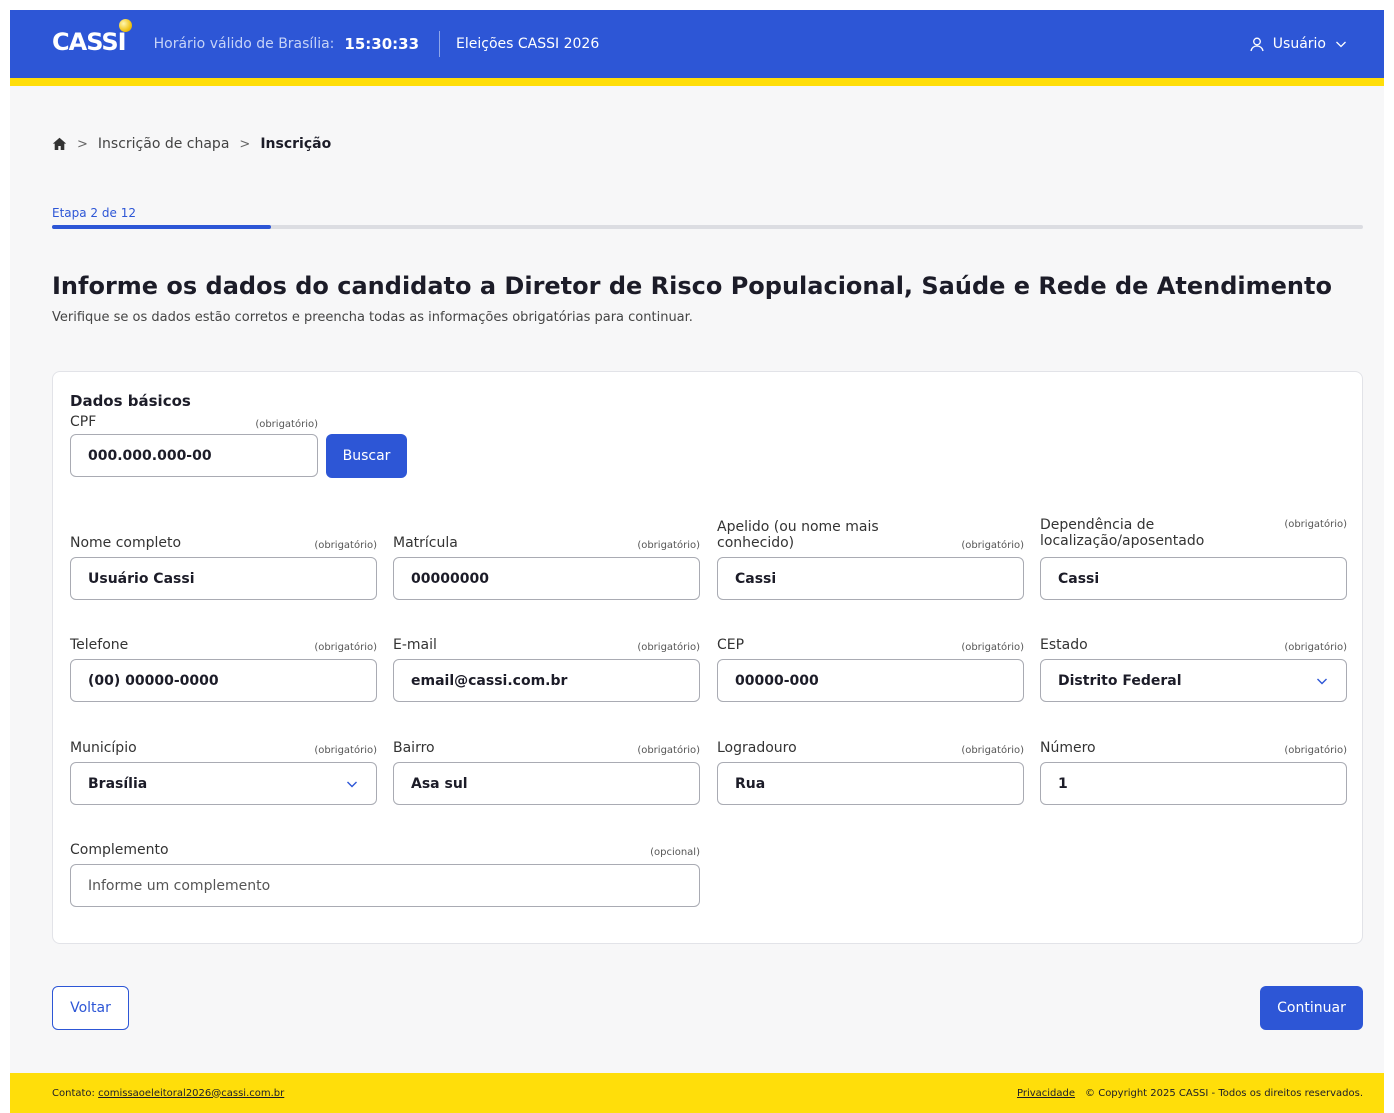  I want to click on bairro-field: Bairro (obrigatório), so click(546, 772).